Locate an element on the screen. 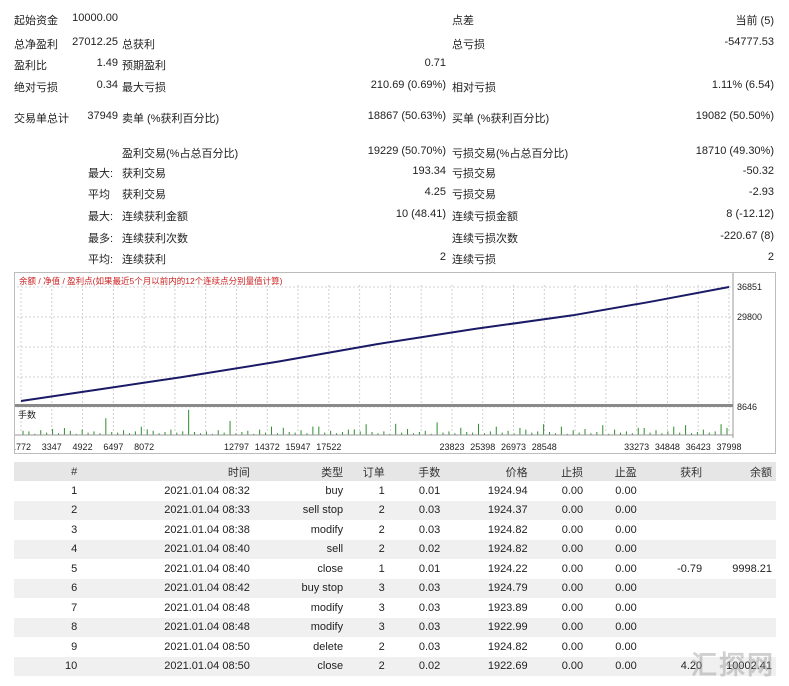 This screenshot has width=789, height=686. column-header: 类型 is located at coordinates (300, 471).